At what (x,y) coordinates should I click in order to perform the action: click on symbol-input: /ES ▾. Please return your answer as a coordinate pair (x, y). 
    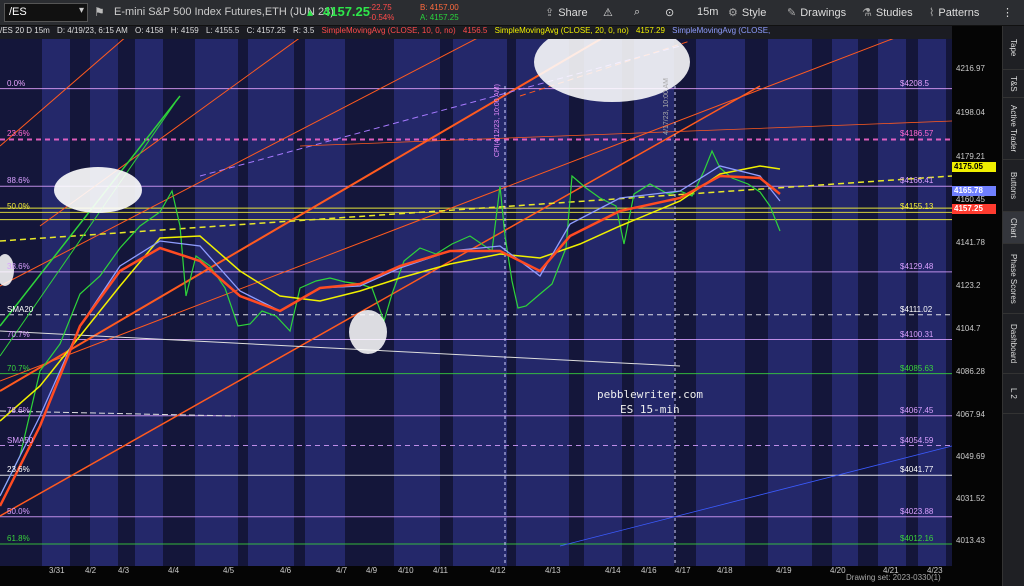
    Looking at the image, I should click on (46, 12).